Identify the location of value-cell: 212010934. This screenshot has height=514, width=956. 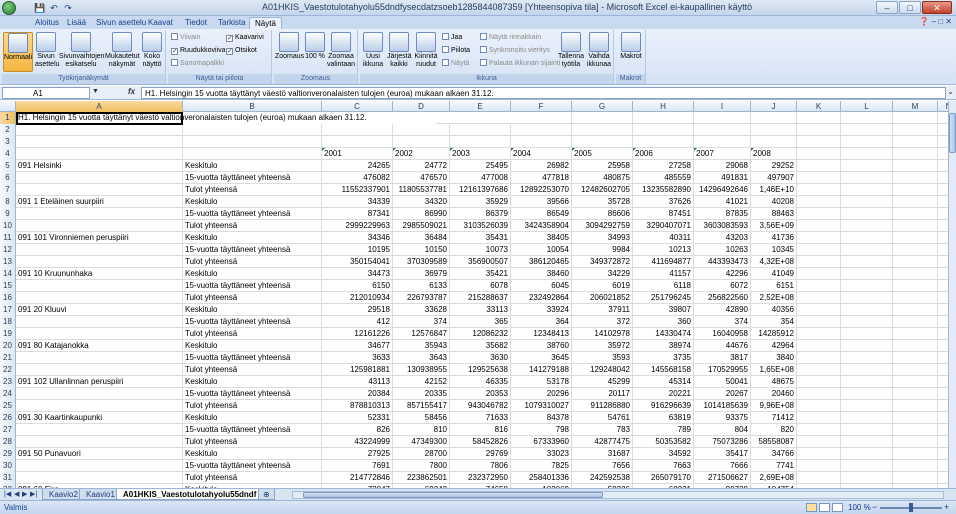
(357, 298).